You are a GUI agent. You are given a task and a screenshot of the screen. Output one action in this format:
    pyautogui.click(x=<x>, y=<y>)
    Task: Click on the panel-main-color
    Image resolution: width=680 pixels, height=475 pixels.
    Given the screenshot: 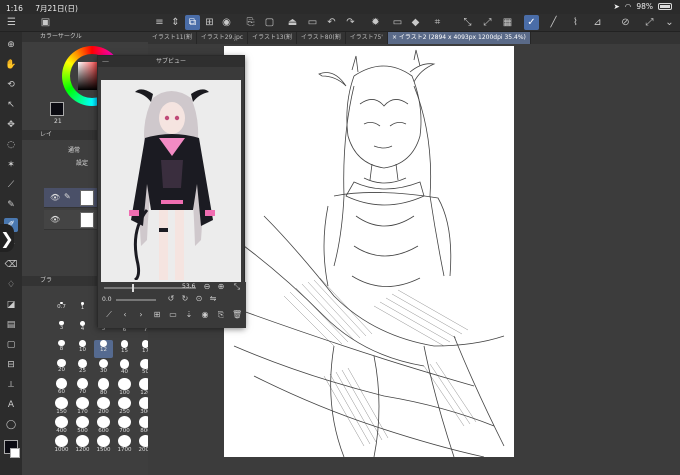 What is the action you would take?
    pyautogui.click(x=57, y=109)
    